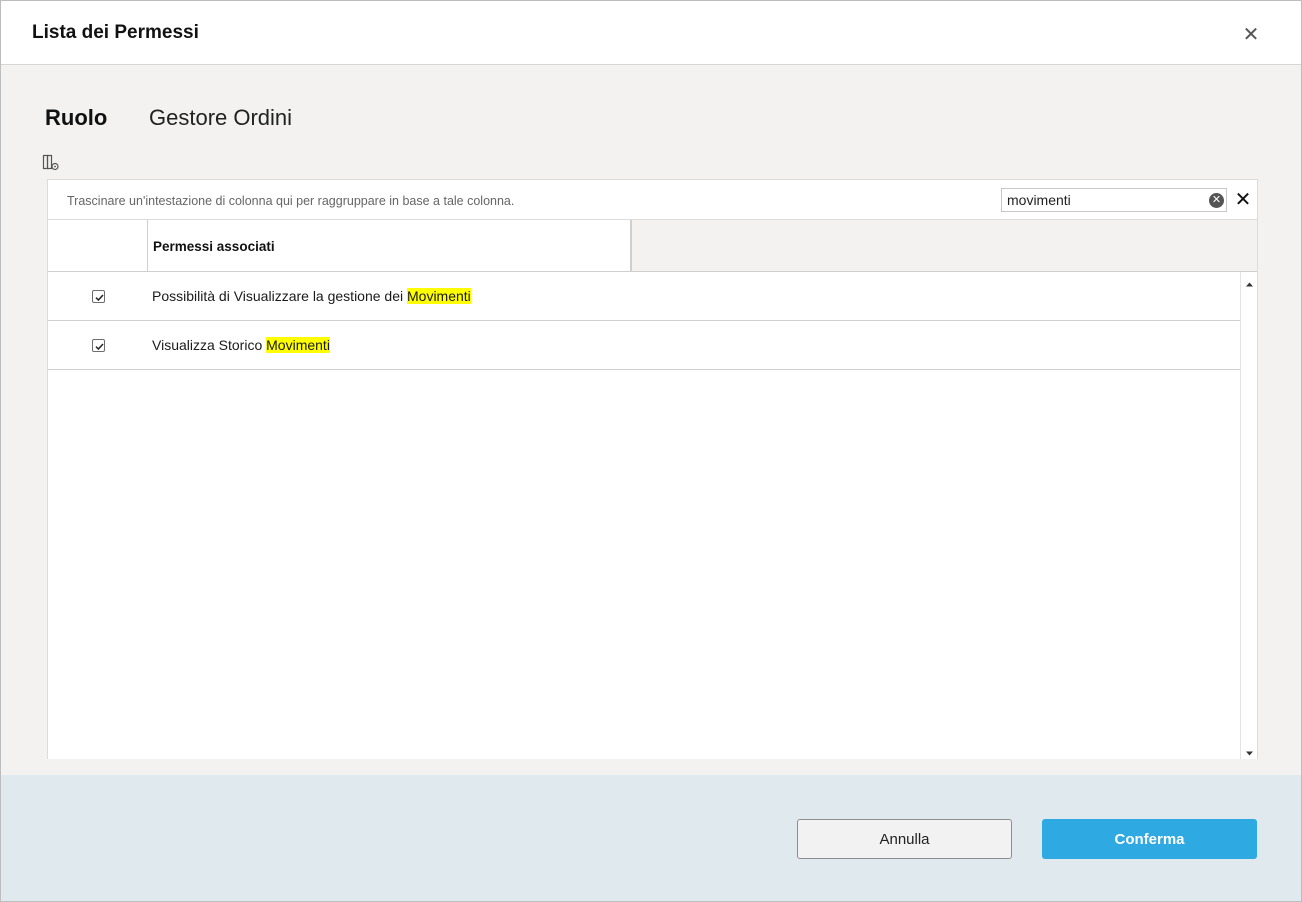 This screenshot has height=902, width=1302. I want to click on column-header-label: Permessi associati, so click(214, 246).